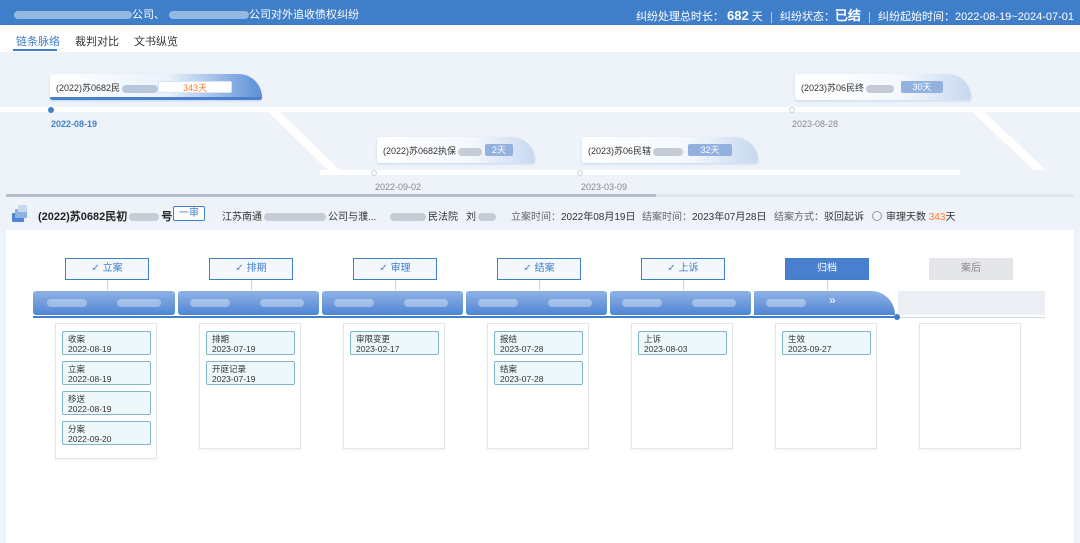  I want to click on event-card: 上诉 2023-08-03, so click(682, 343).